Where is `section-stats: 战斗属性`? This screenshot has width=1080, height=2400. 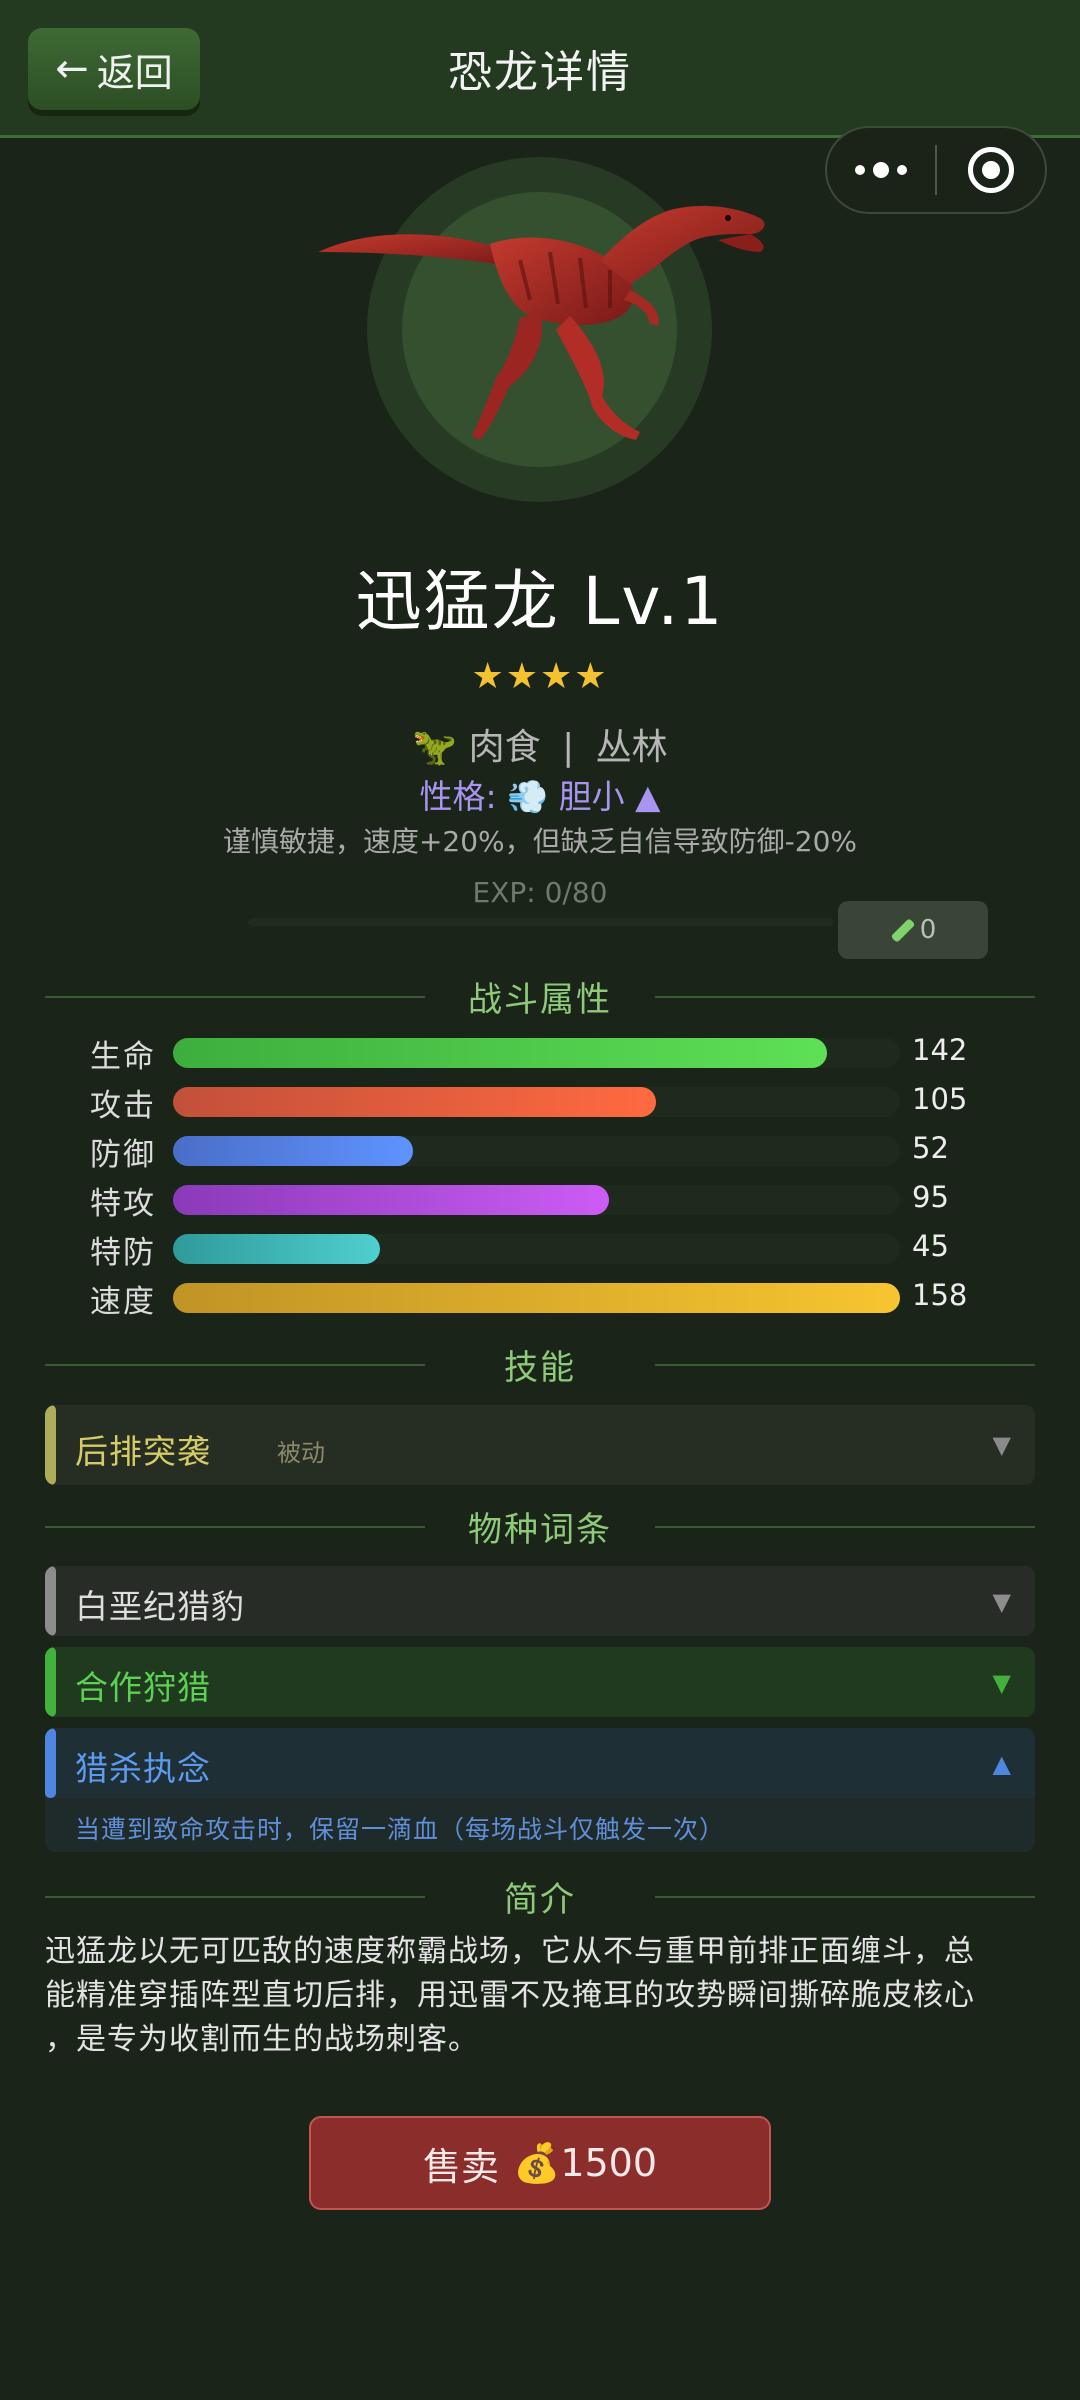 section-stats: 战斗属性 is located at coordinates (540, 996).